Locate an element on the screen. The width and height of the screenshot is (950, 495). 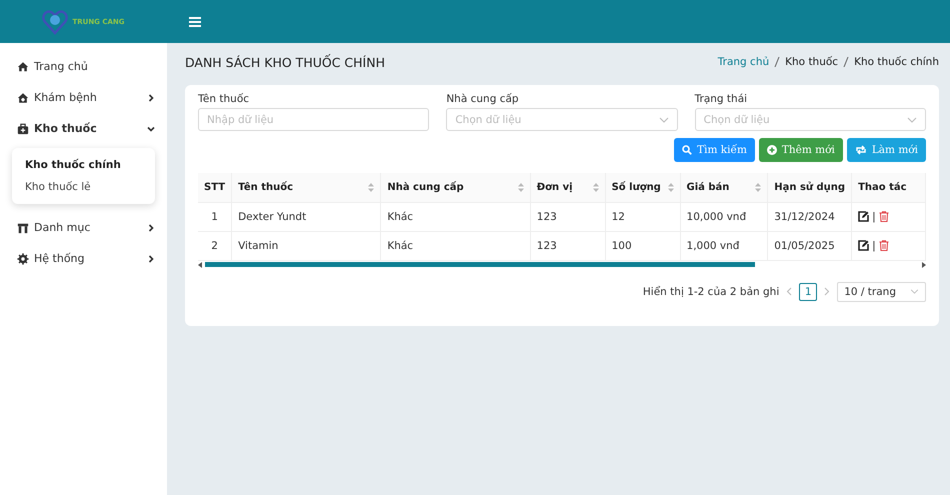
breadcrumb-item: Kho thuốc chính is located at coordinates (896, 62).